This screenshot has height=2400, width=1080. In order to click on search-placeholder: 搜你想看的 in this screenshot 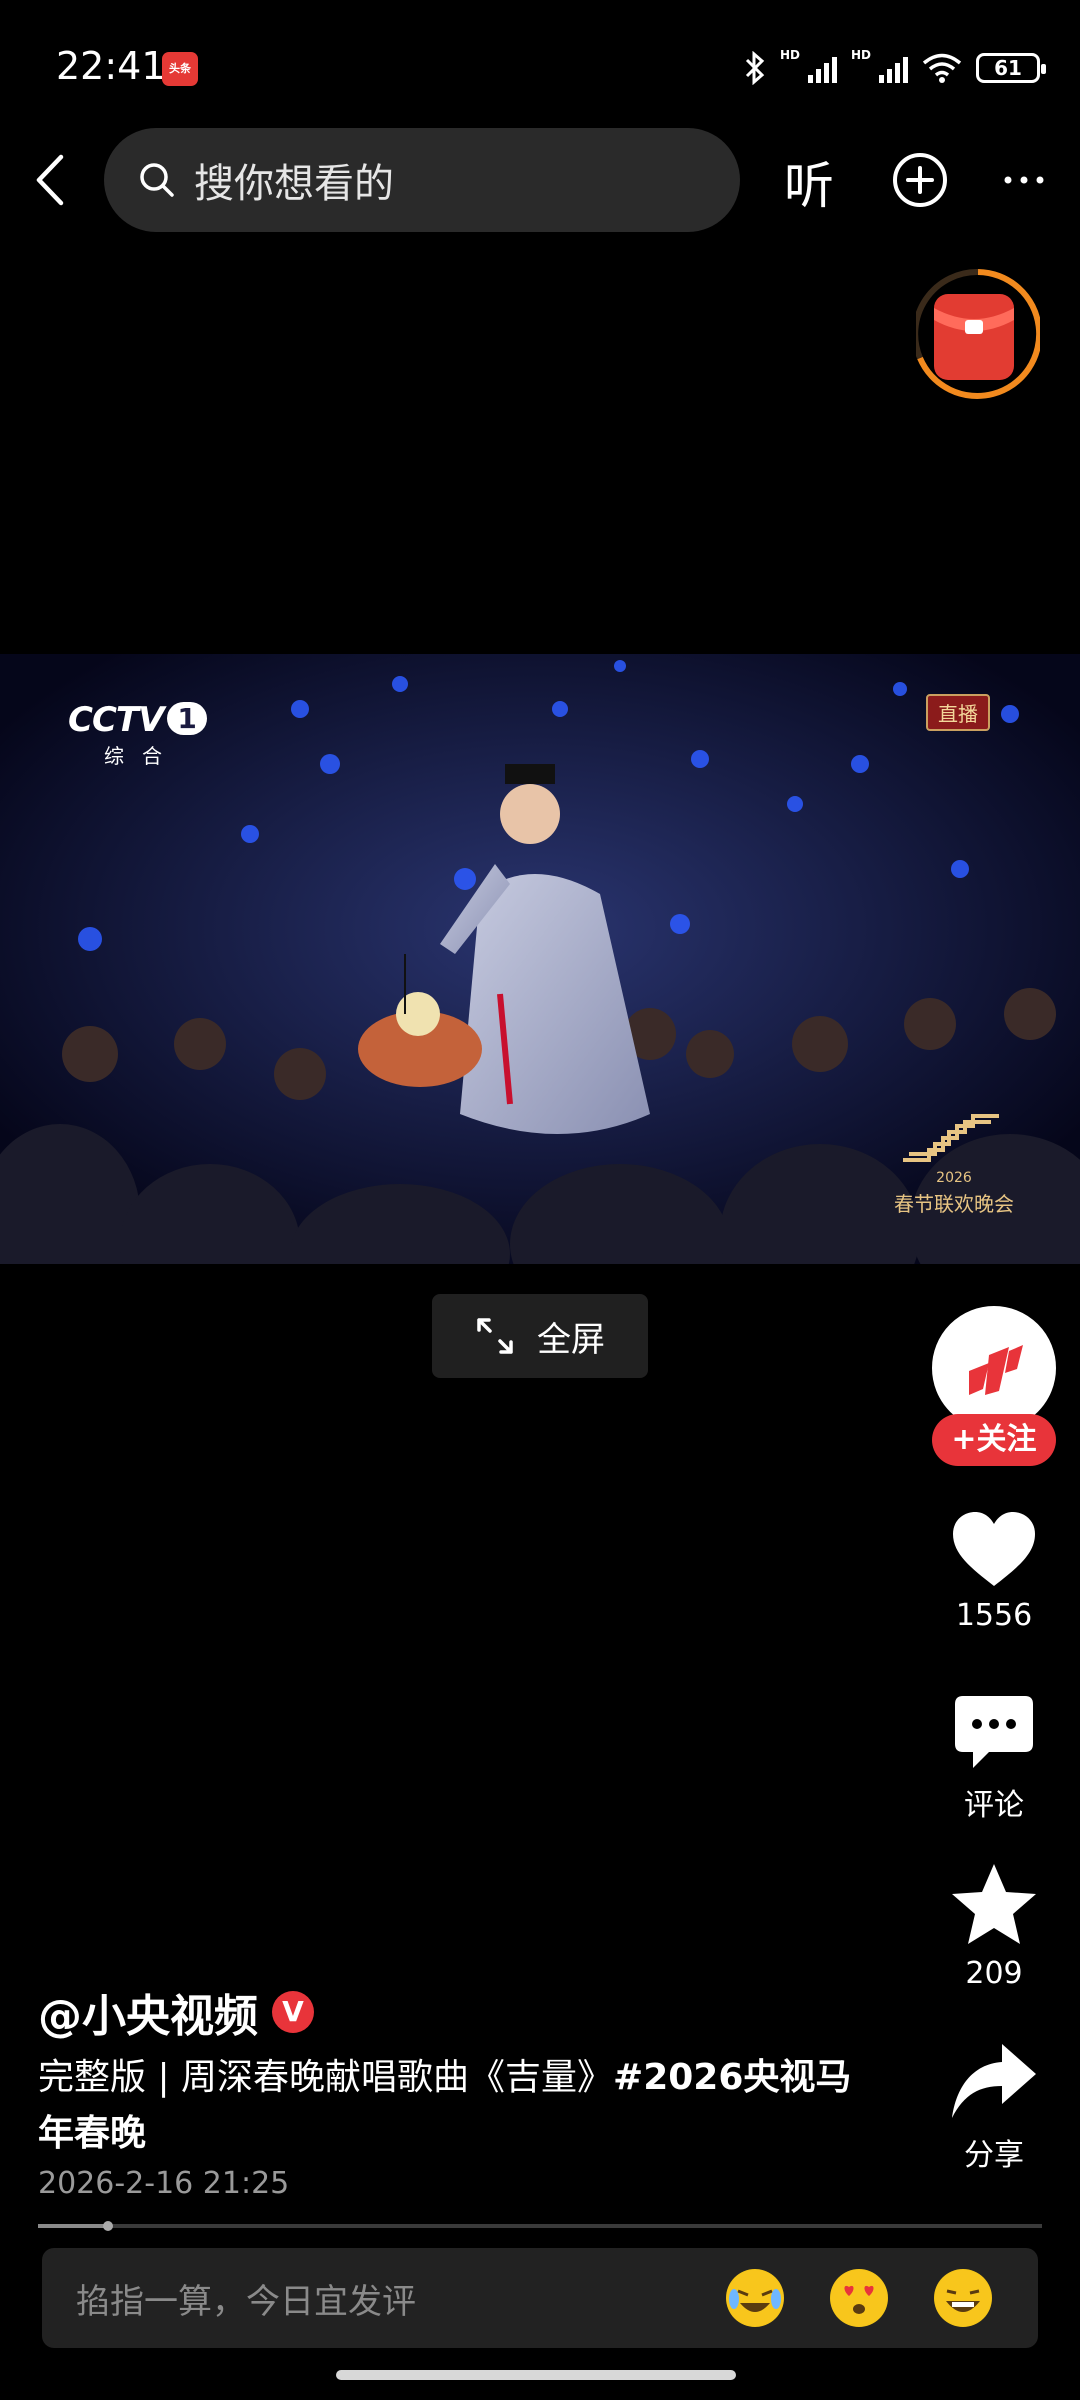, I will do `click(294, 184)`.